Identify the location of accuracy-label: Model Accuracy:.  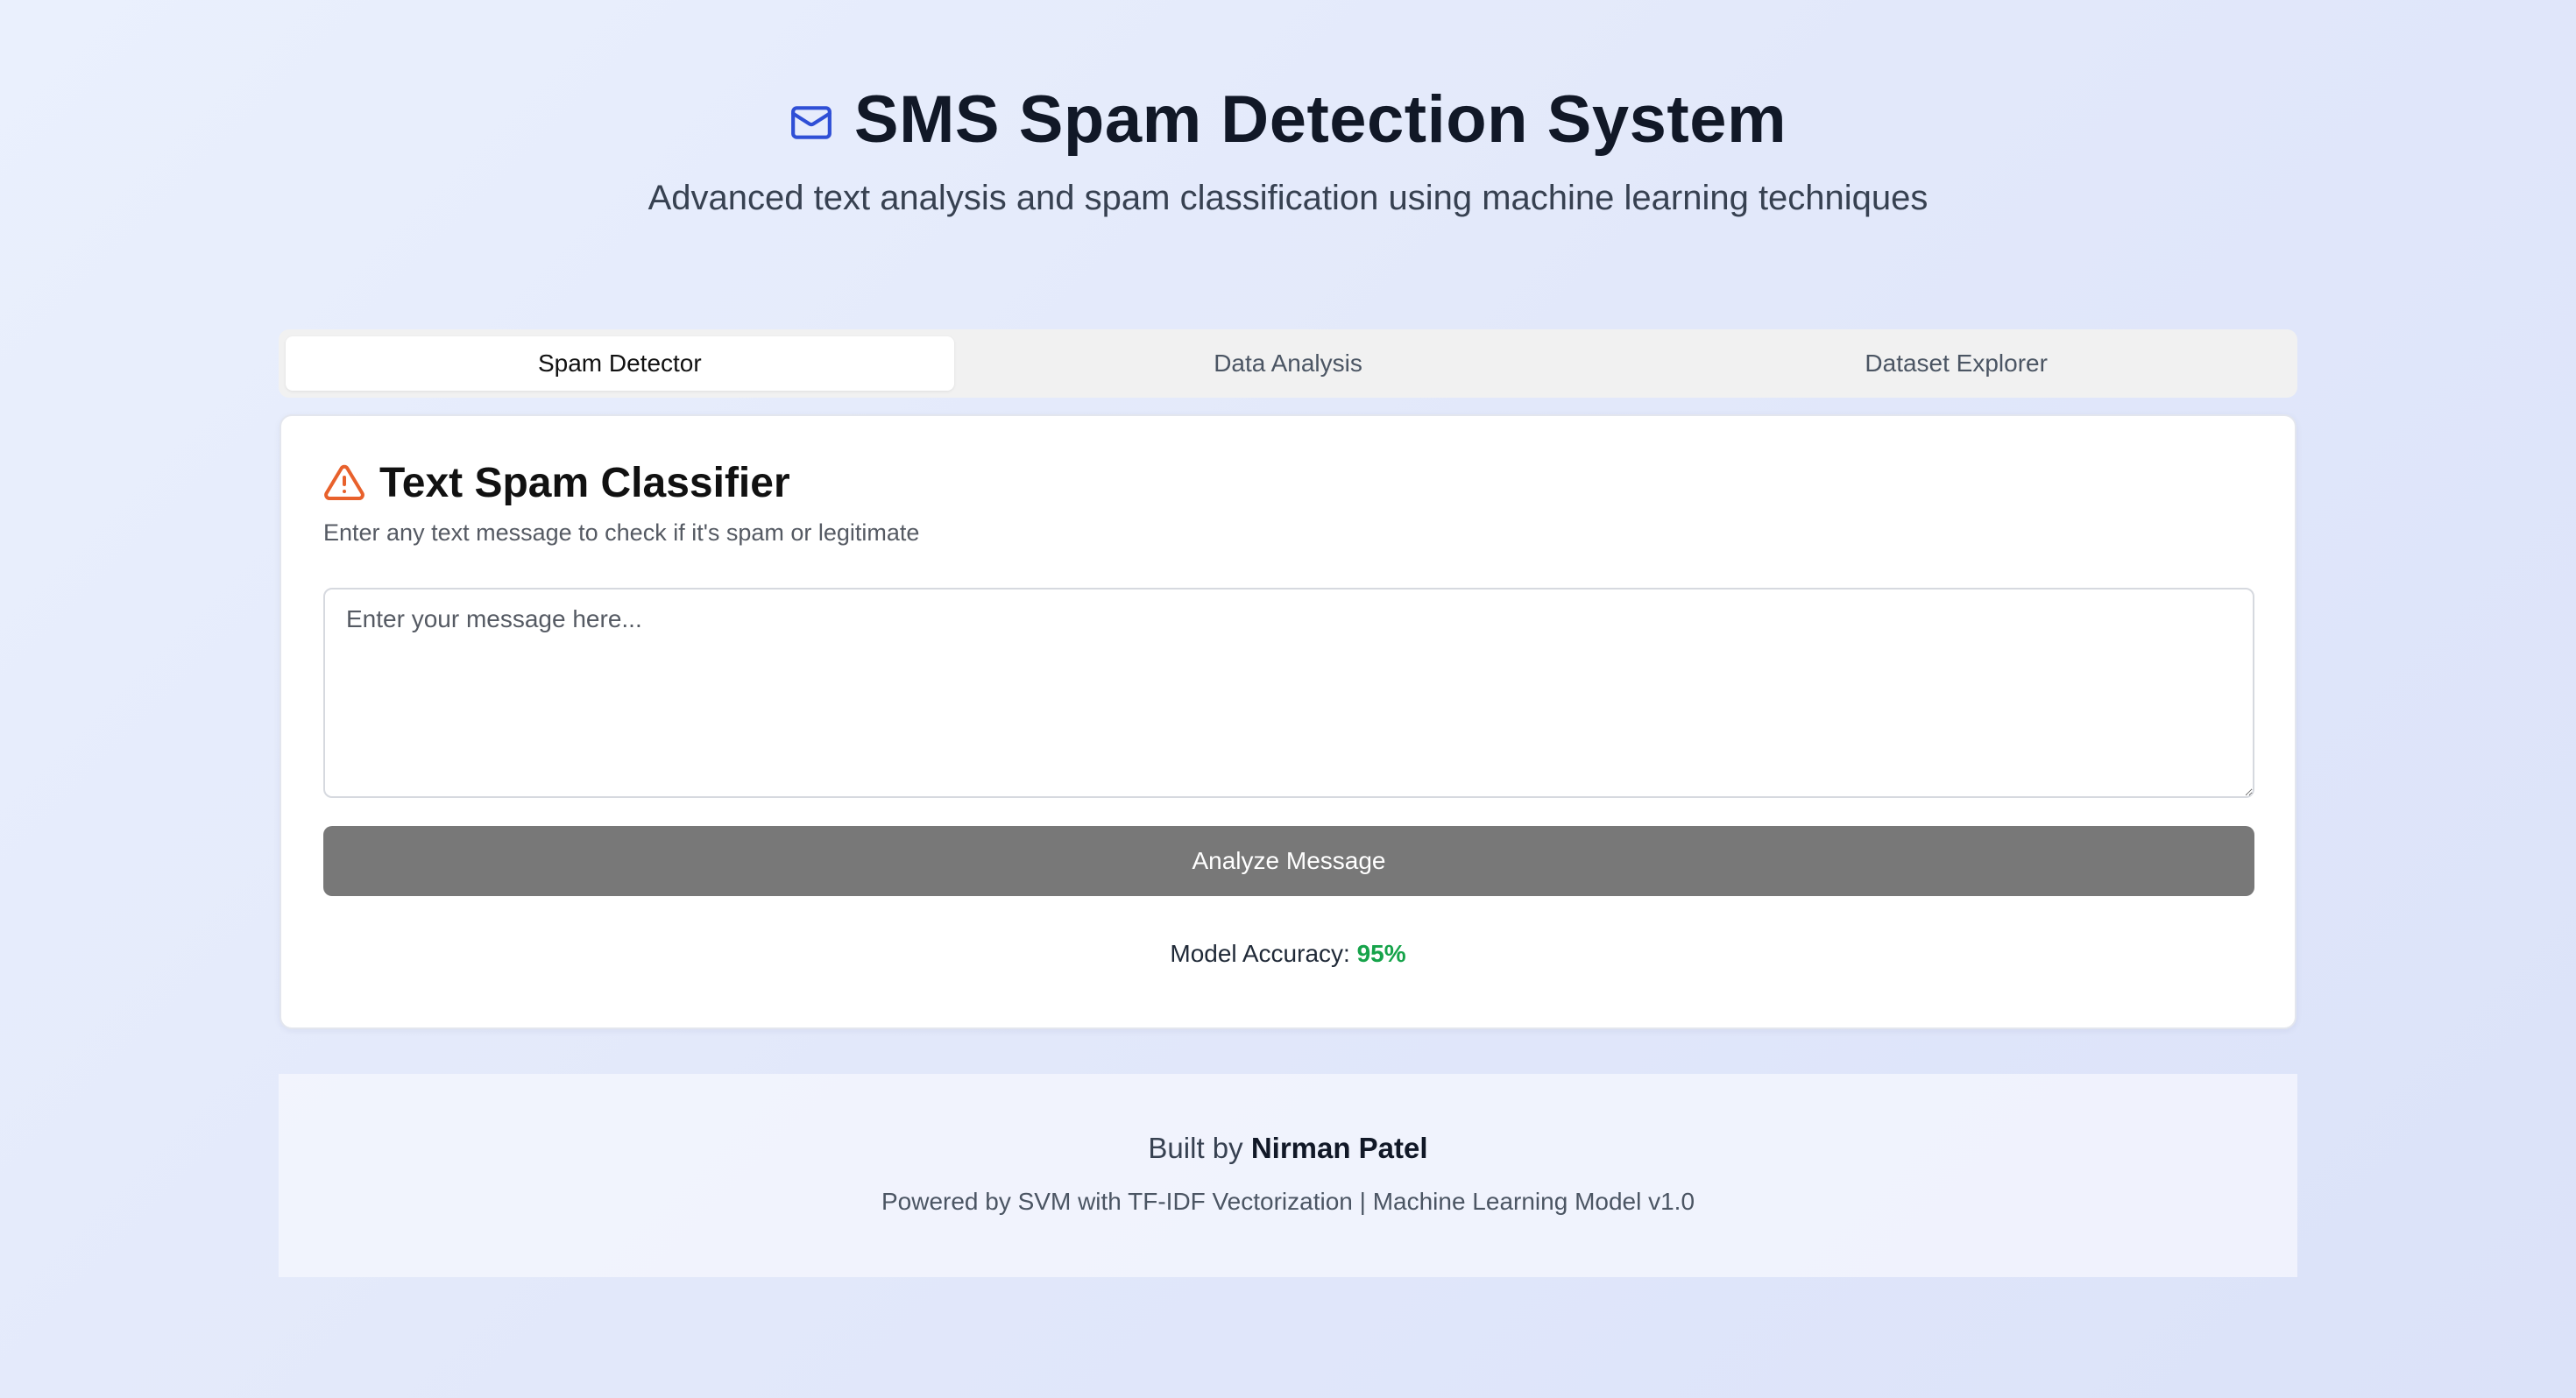
(1260, 953).